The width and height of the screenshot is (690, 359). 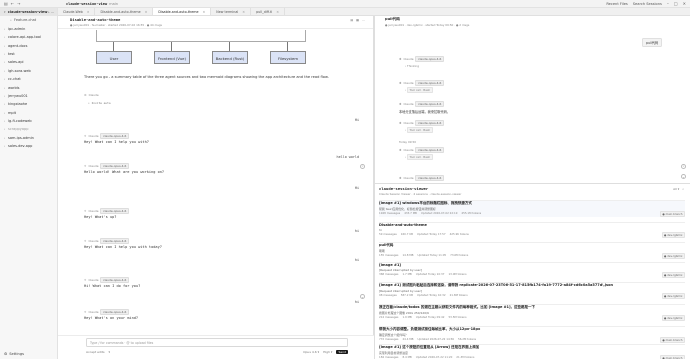 What do you see at coordinates (28, 146) in the screenshot?
I see `sidebar-item: › sales-dev-app` at bounding box center [28, 146].